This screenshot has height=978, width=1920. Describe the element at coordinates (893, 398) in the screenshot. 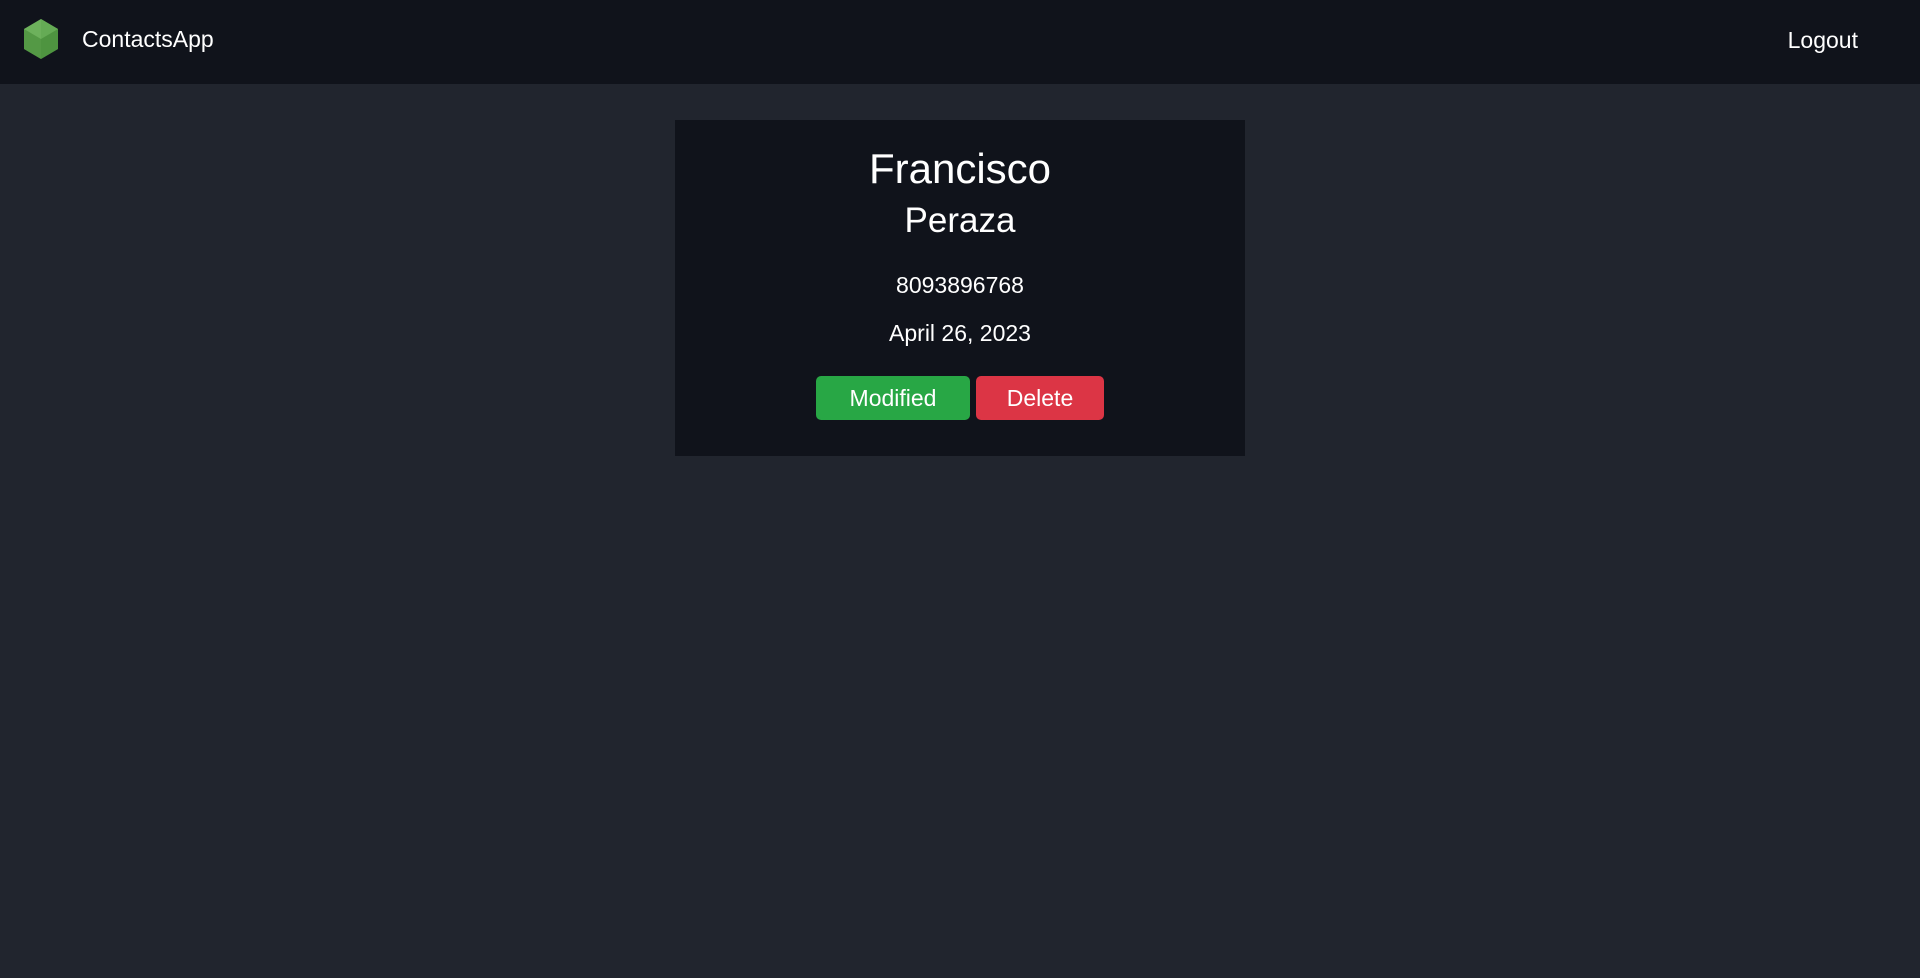

I see `modify-button: Modified` at that location.